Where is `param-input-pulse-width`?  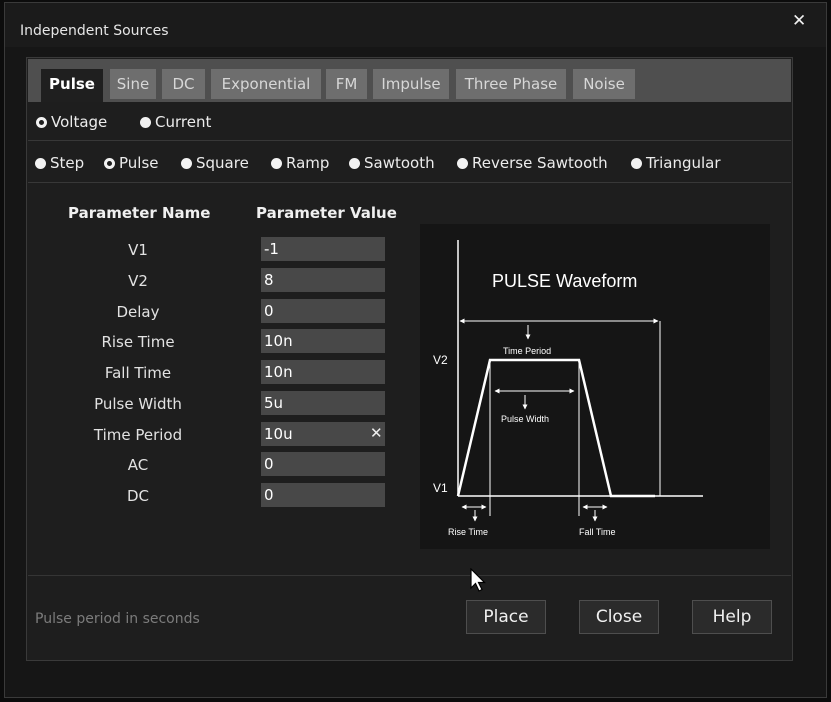 param-input-pulse-width is located at coordinates (323, 403).